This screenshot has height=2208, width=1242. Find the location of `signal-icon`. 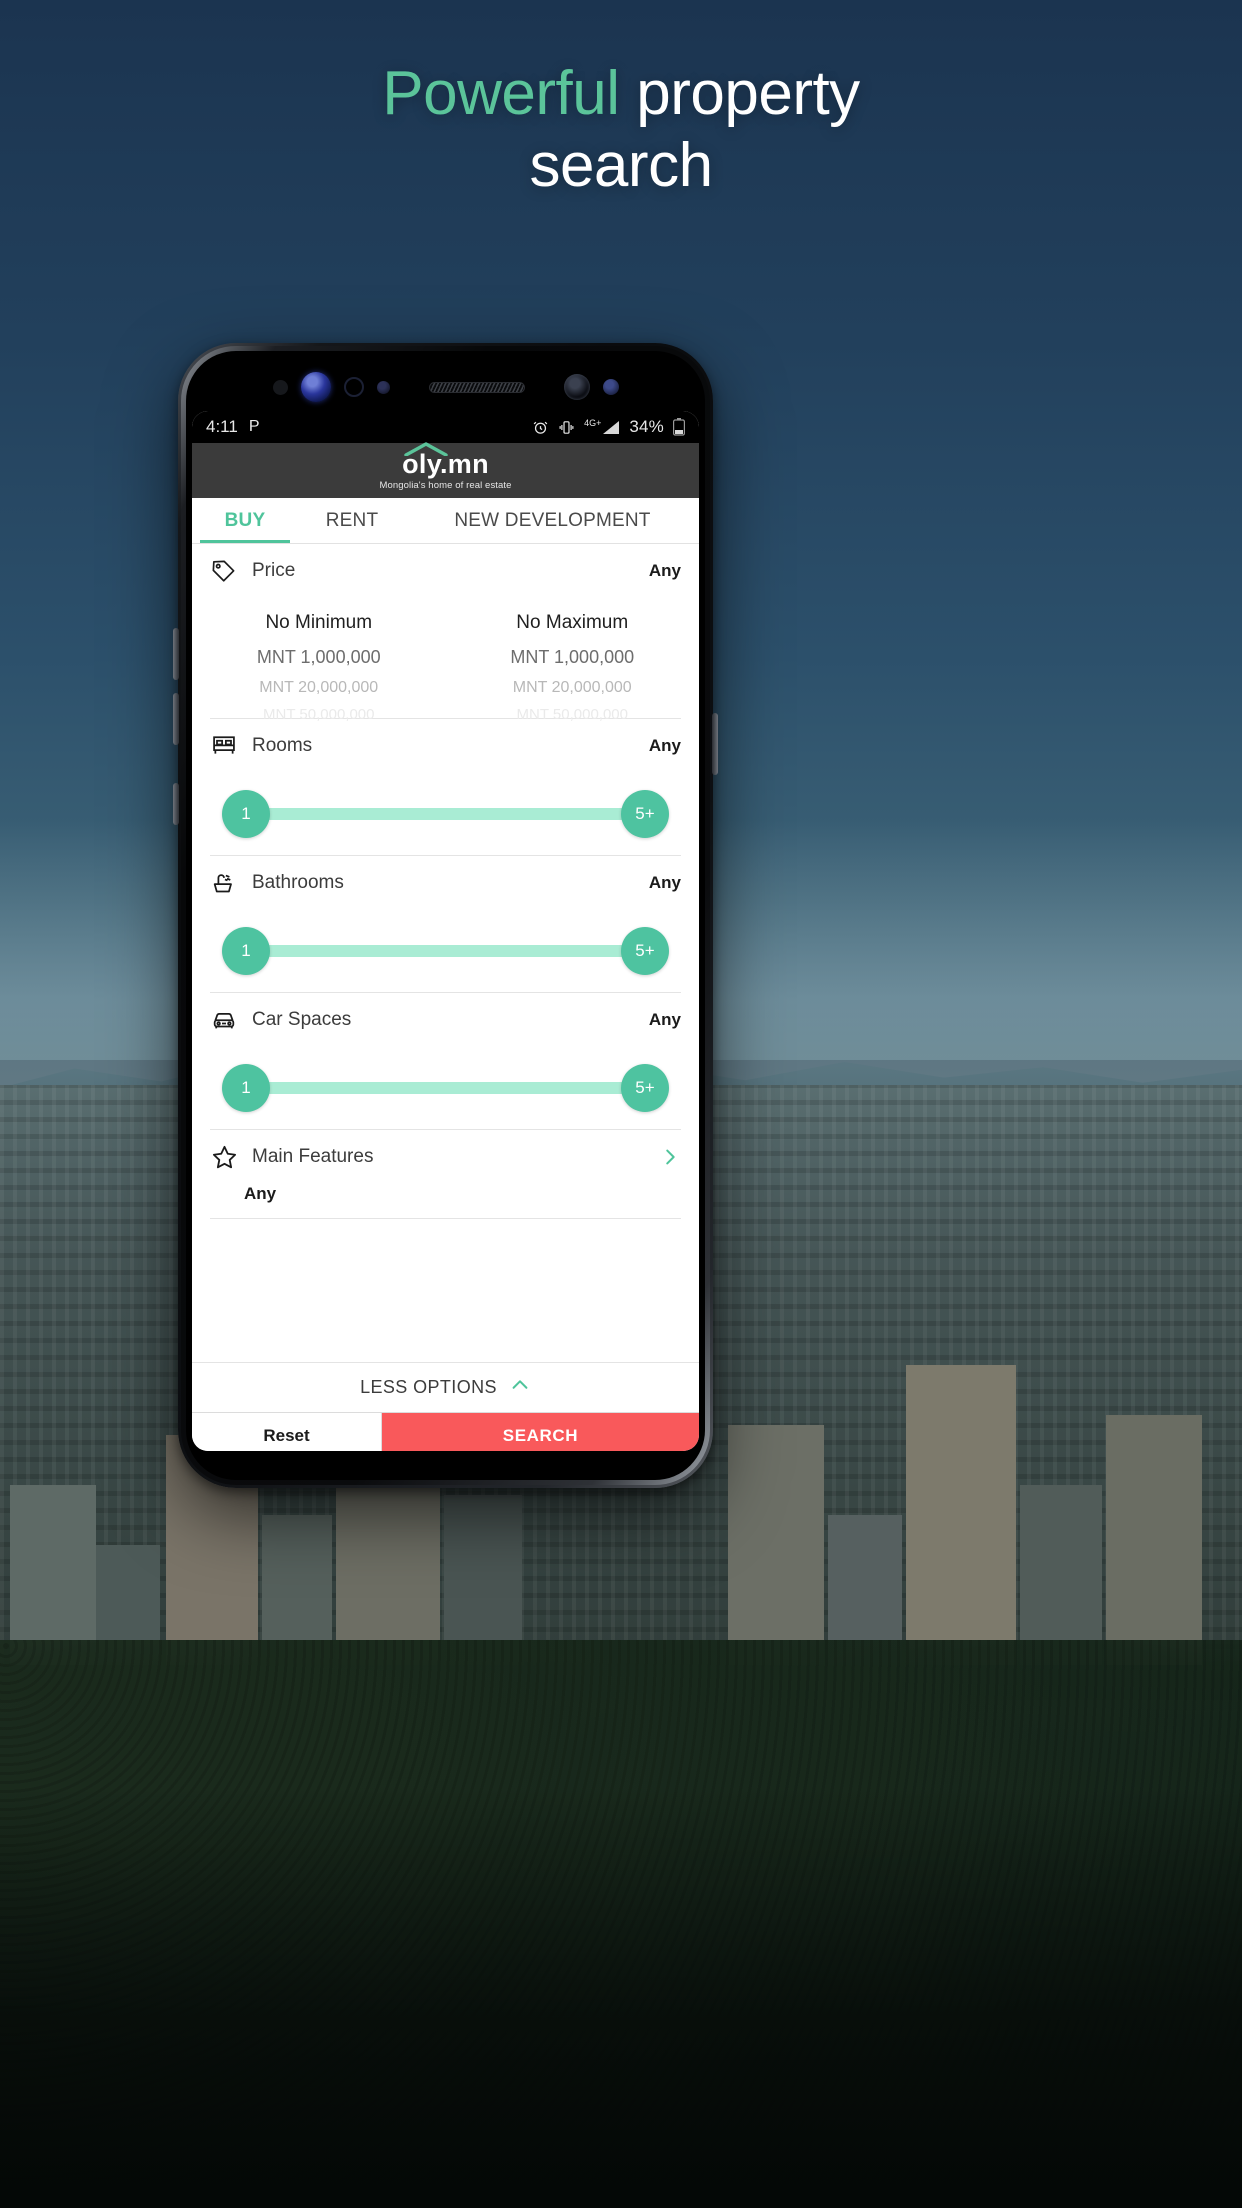

signal-icon is located at coordinates (611, 427).